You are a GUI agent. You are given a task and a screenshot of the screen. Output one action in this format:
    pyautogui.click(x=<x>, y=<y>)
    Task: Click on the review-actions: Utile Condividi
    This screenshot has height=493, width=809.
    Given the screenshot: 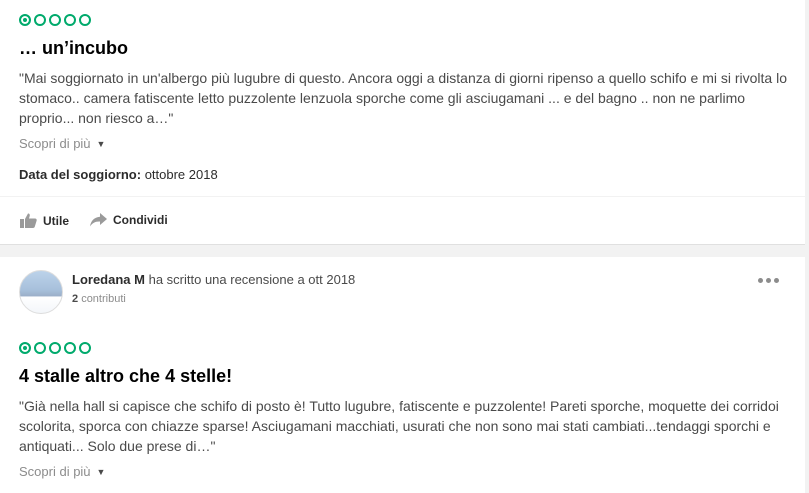 What is the action you would take?
    pyautogui.click(x=402, y=220)
    